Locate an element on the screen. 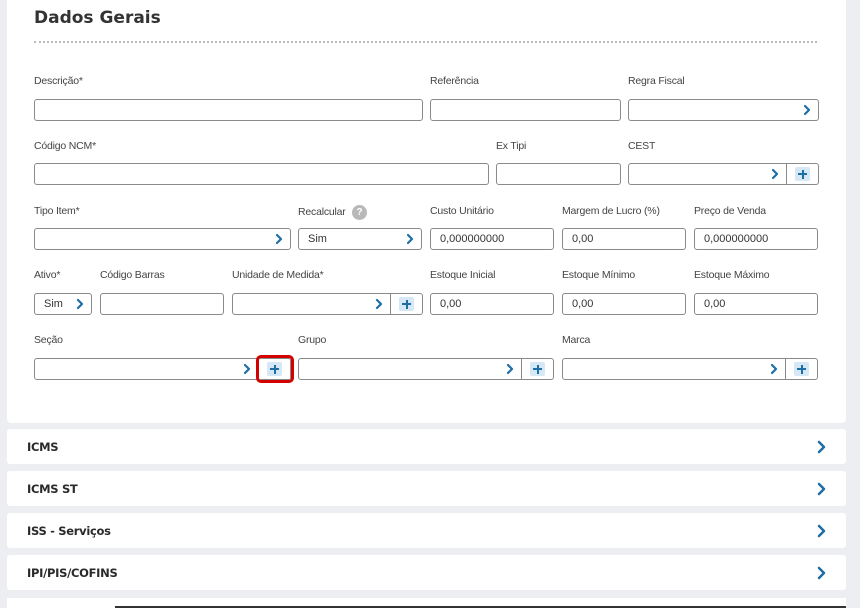 The height and width of the screenshot is (608, 860). marca-select is located at coordinates (674, 369).